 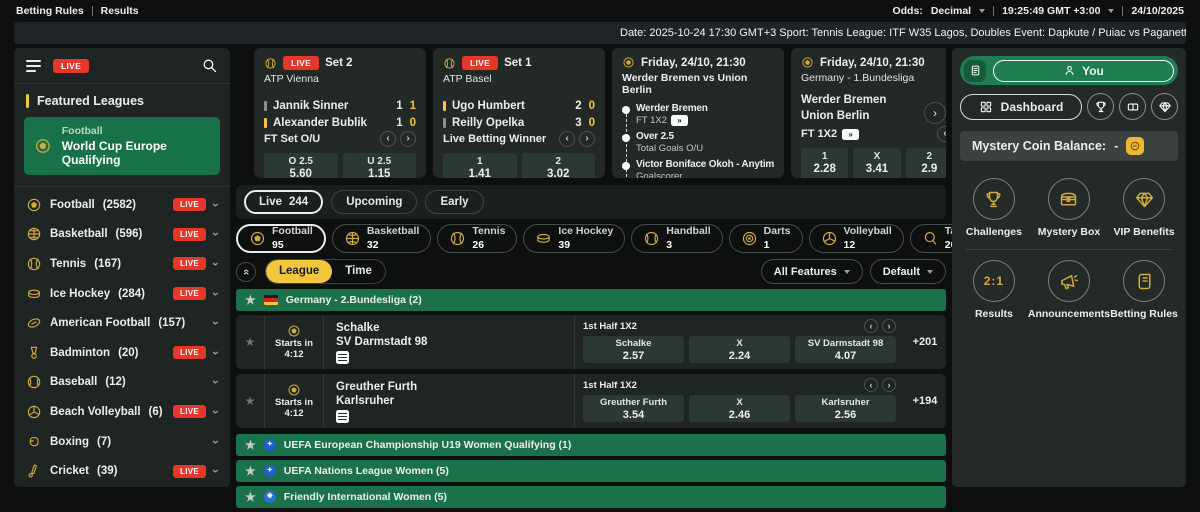 What do you see at coordinates (739, 408) in the screenshot?
I see `odds-button: X 2.46` at bounding box center [739, 408].